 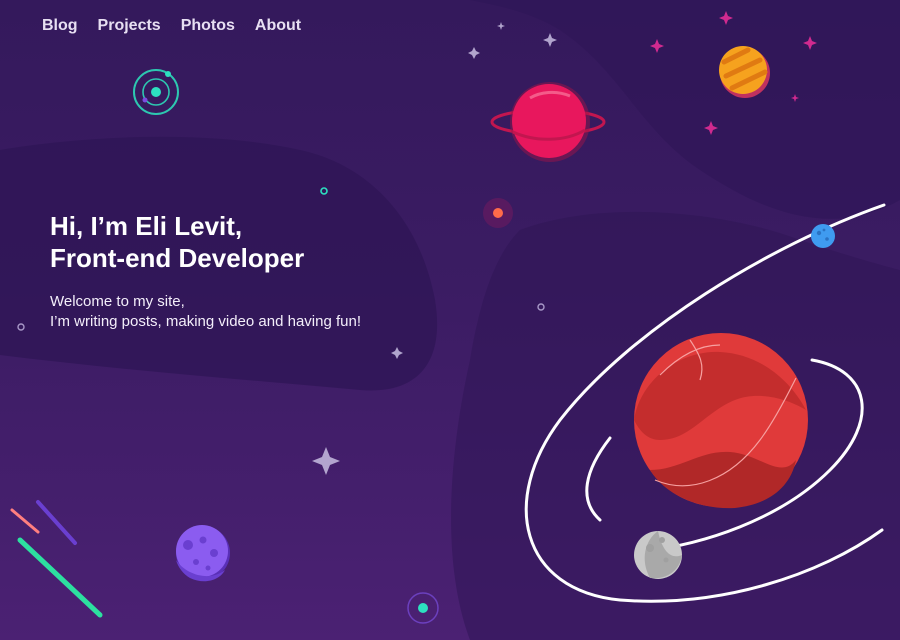 I want to click on purple-planet, so click(x=203, y=553).